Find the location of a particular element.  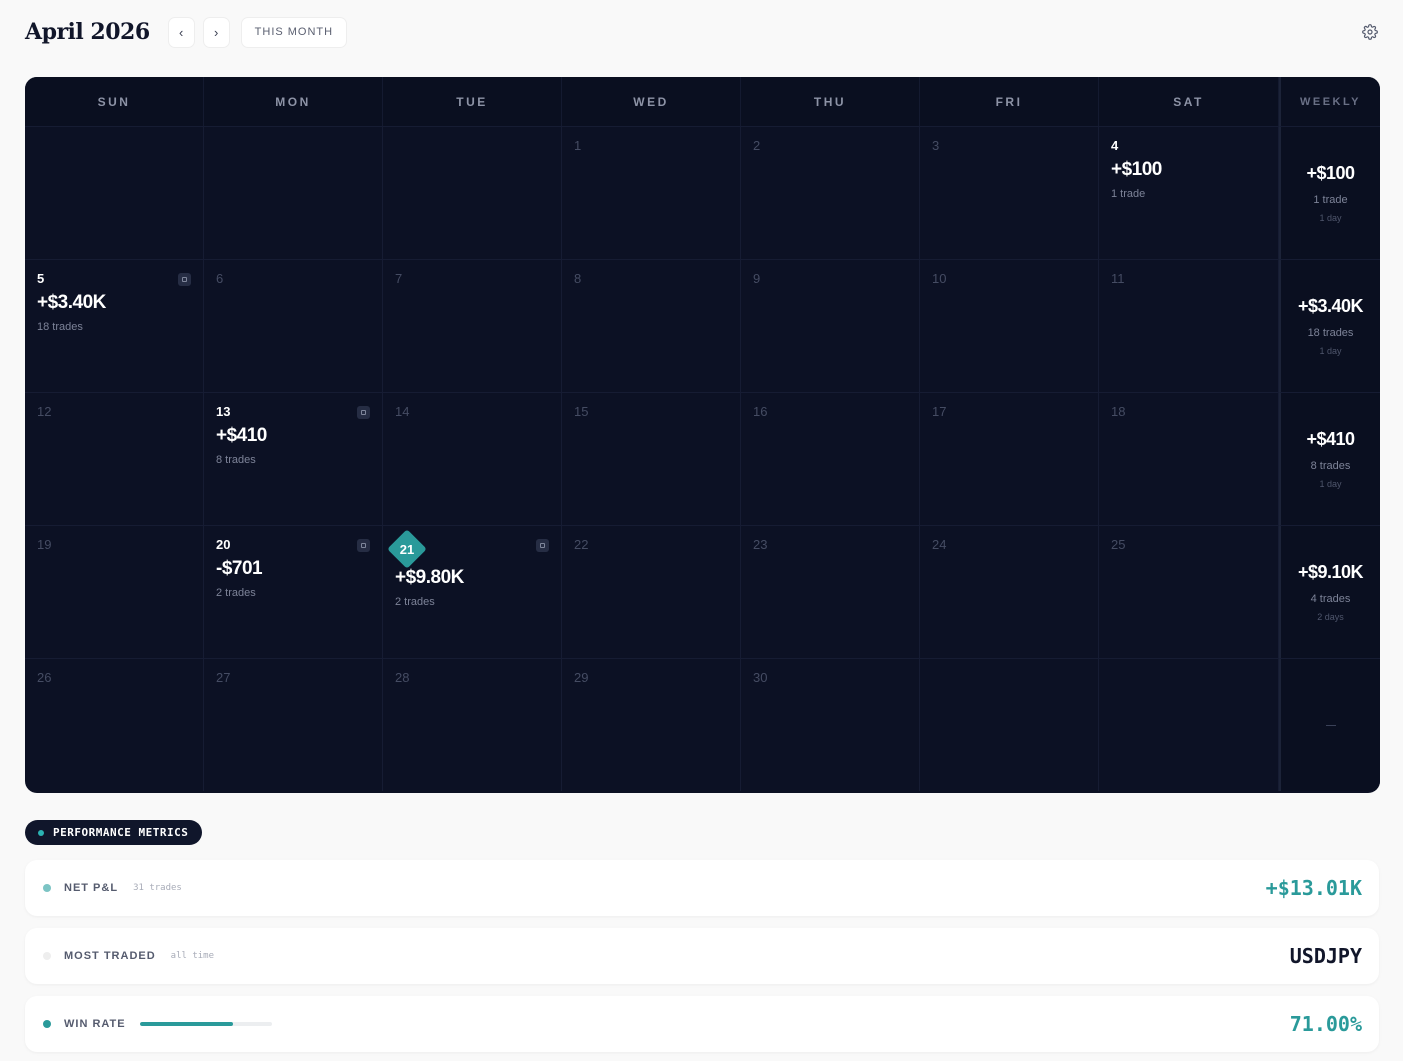

calendar-day-19: 19 is located at coordinates (114, 591).